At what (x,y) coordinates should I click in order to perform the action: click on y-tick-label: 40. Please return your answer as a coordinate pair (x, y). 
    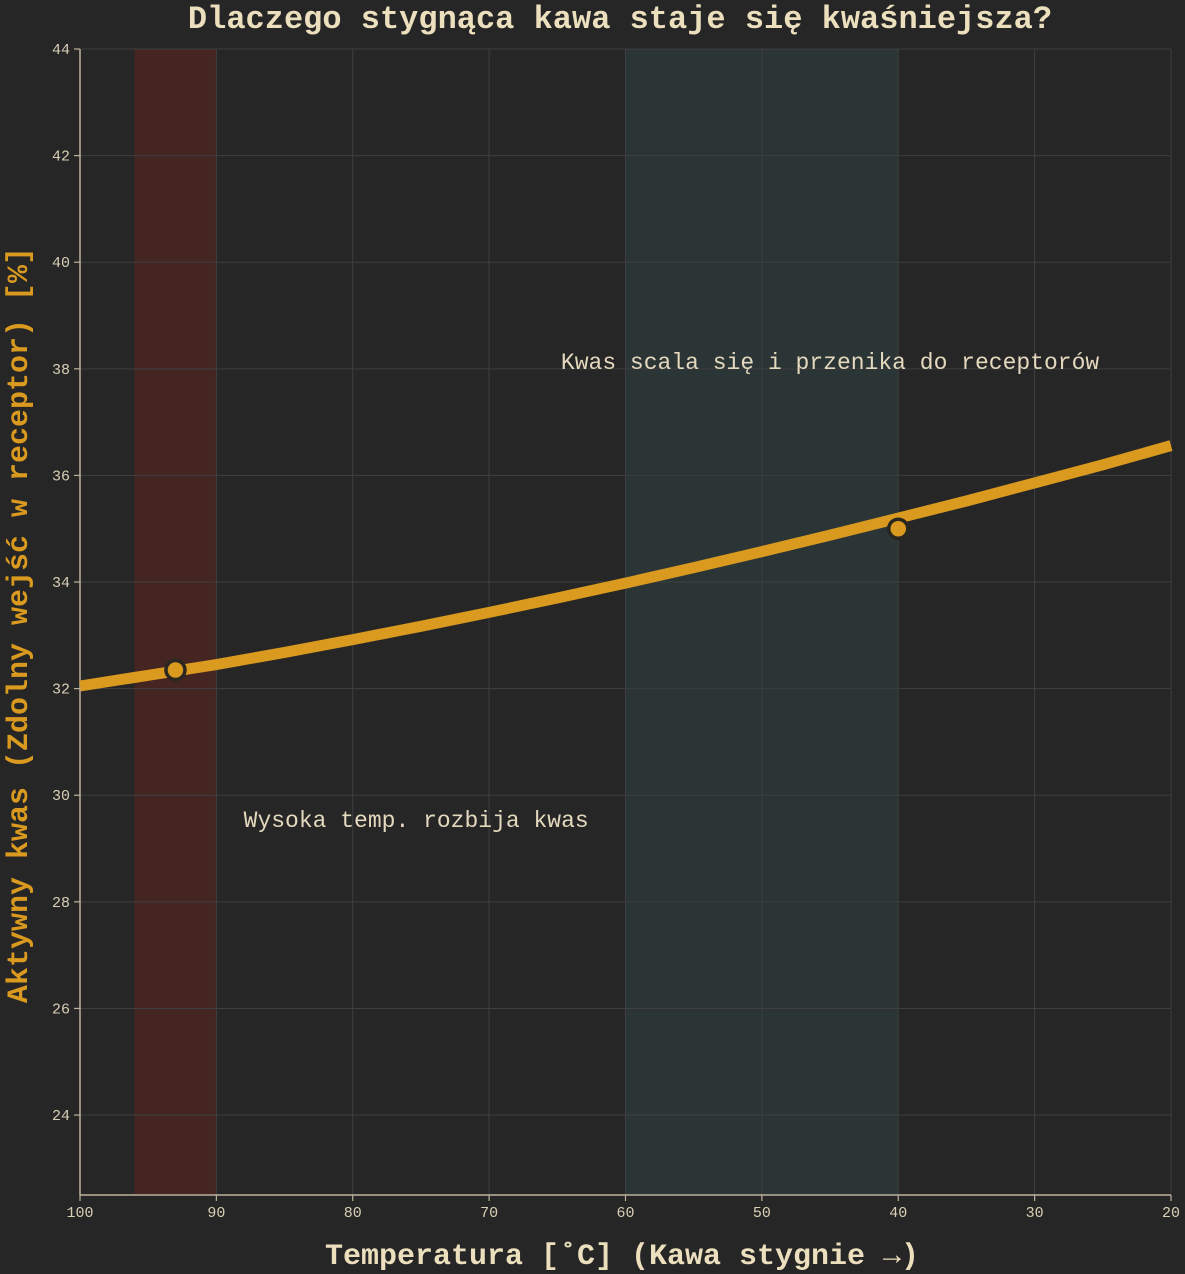
    Looking at the image, I should click on (61, 263).